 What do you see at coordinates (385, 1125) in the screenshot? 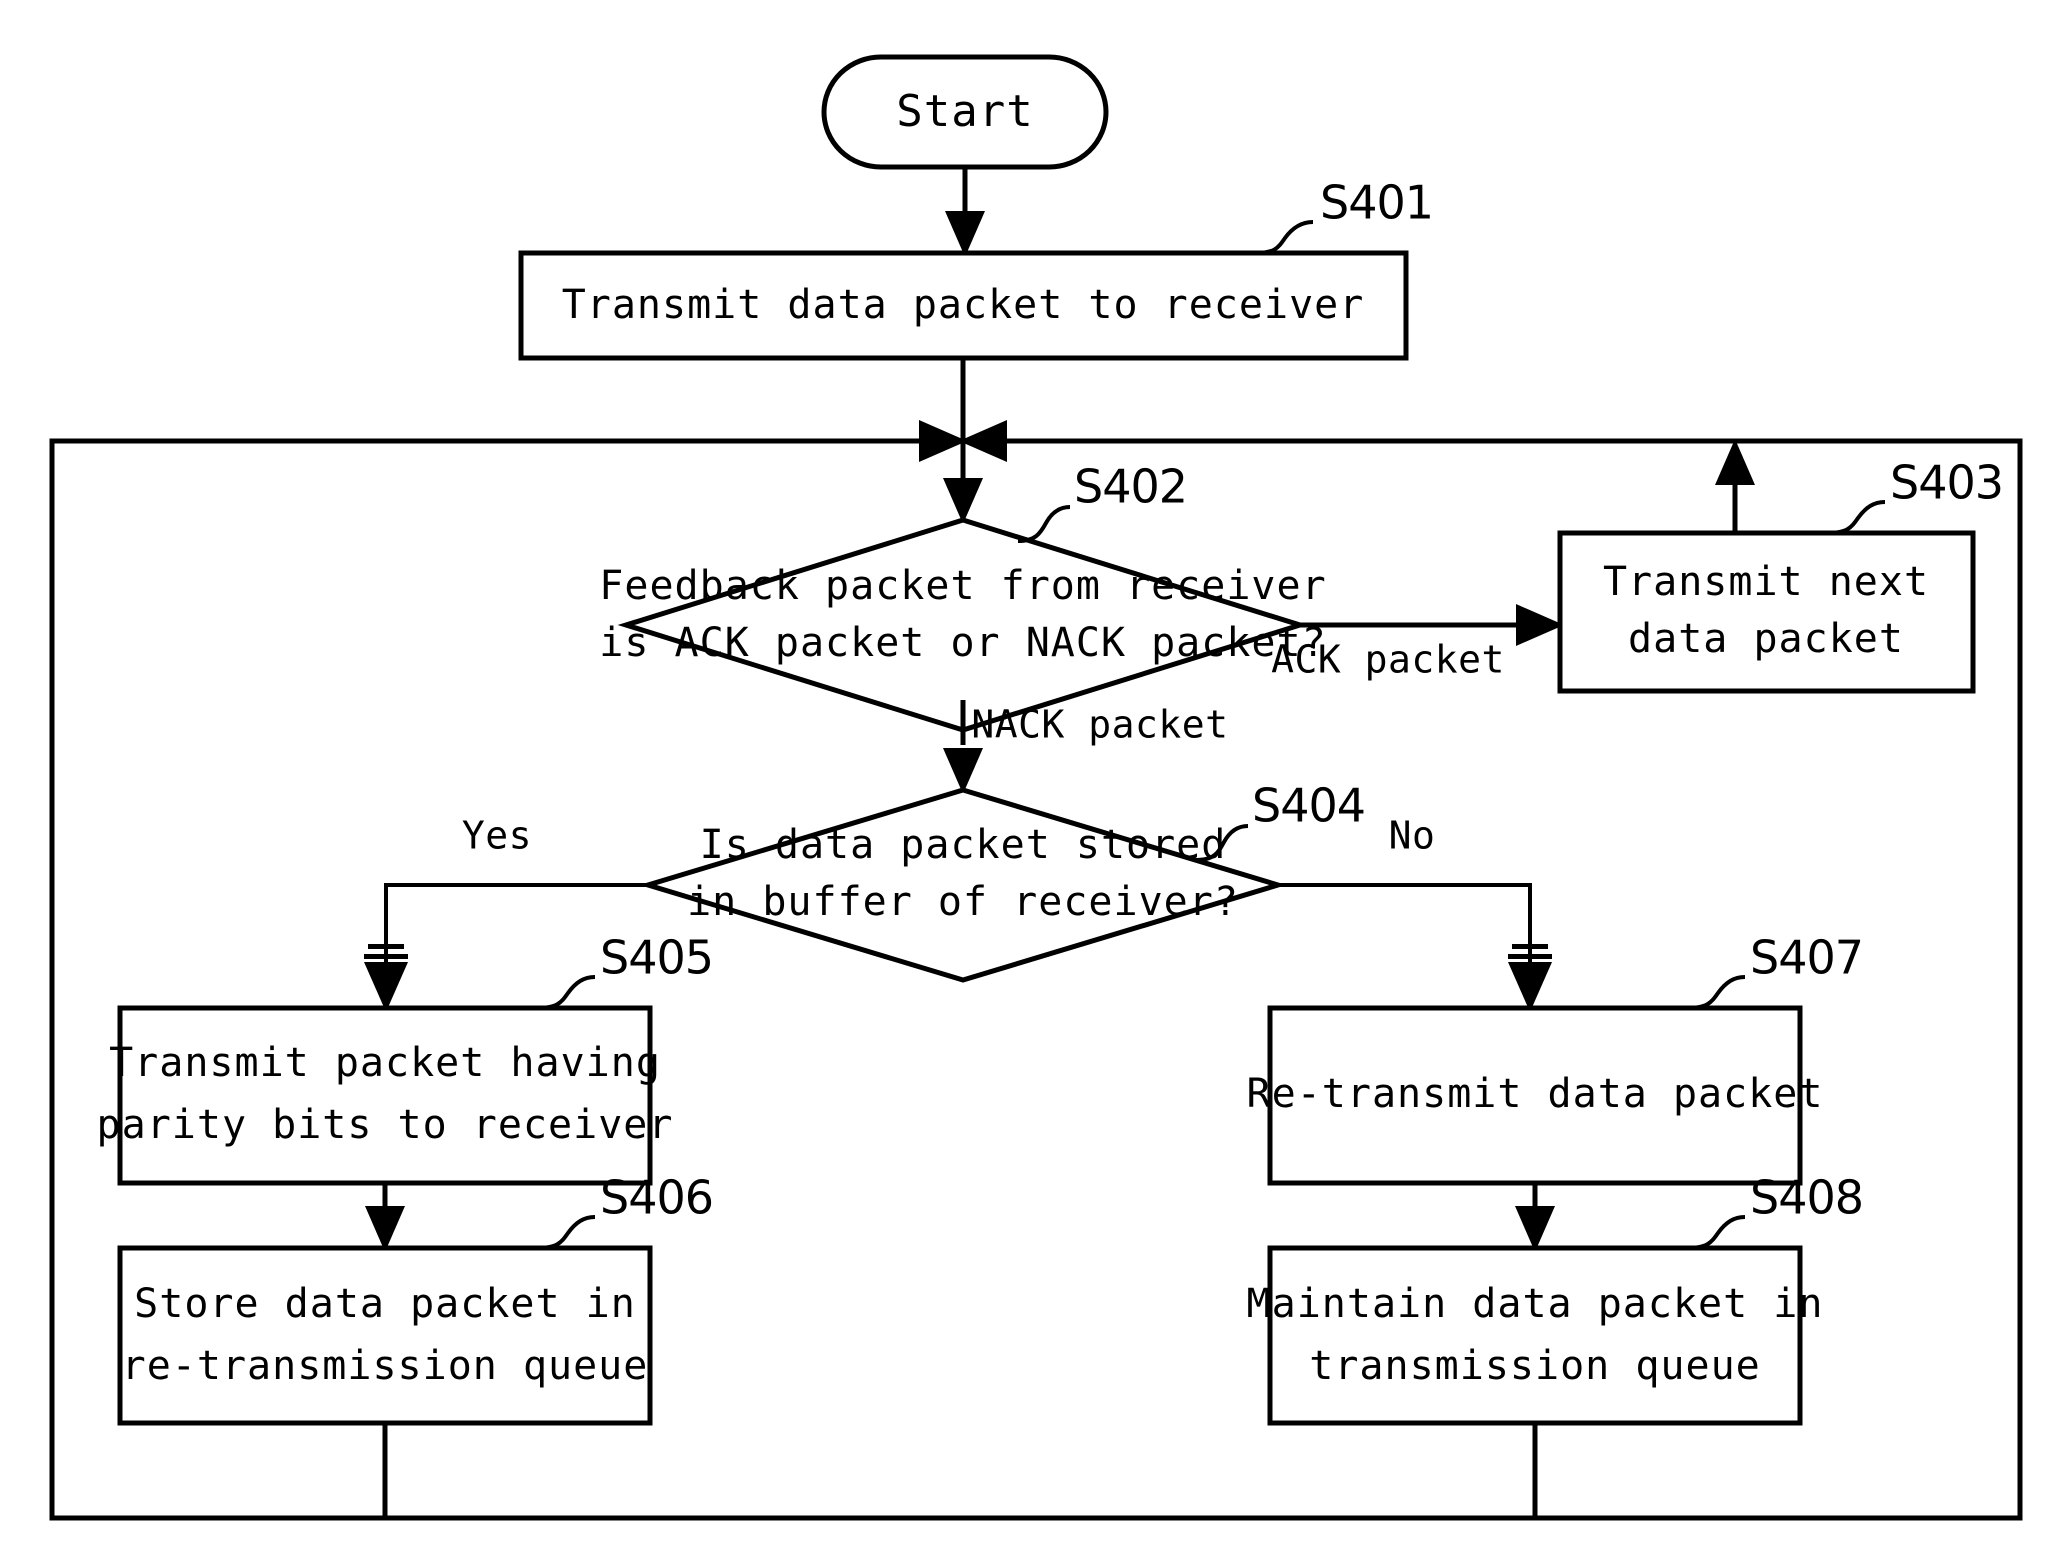
I see `node-s405-line2: parity bits to receiver` at bounding box center [385, 1125].